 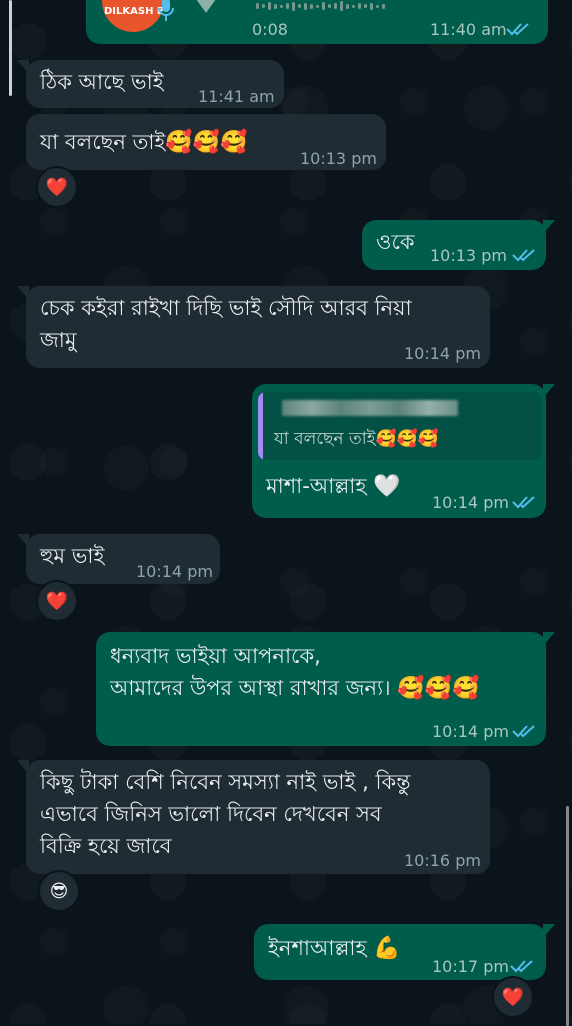 What do you see at coordinates (387, 486) in the screenshot?
I see `white-heart-emoji: 🤍` at bounding box center [387, 486].